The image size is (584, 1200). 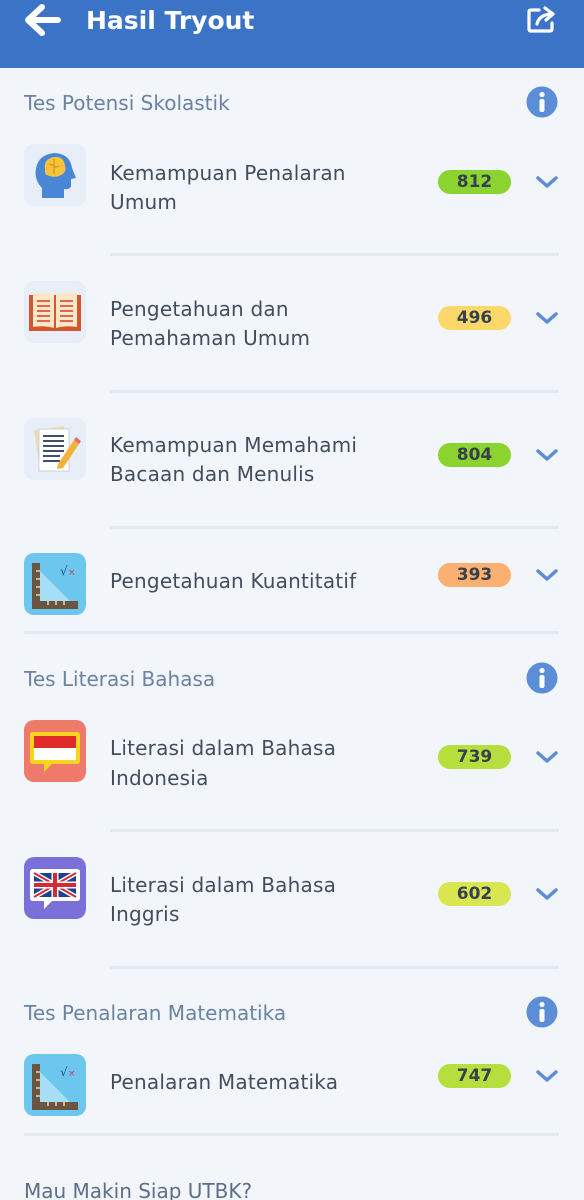 I want to click on score-badge: 747, so click(x=474, y=1076).